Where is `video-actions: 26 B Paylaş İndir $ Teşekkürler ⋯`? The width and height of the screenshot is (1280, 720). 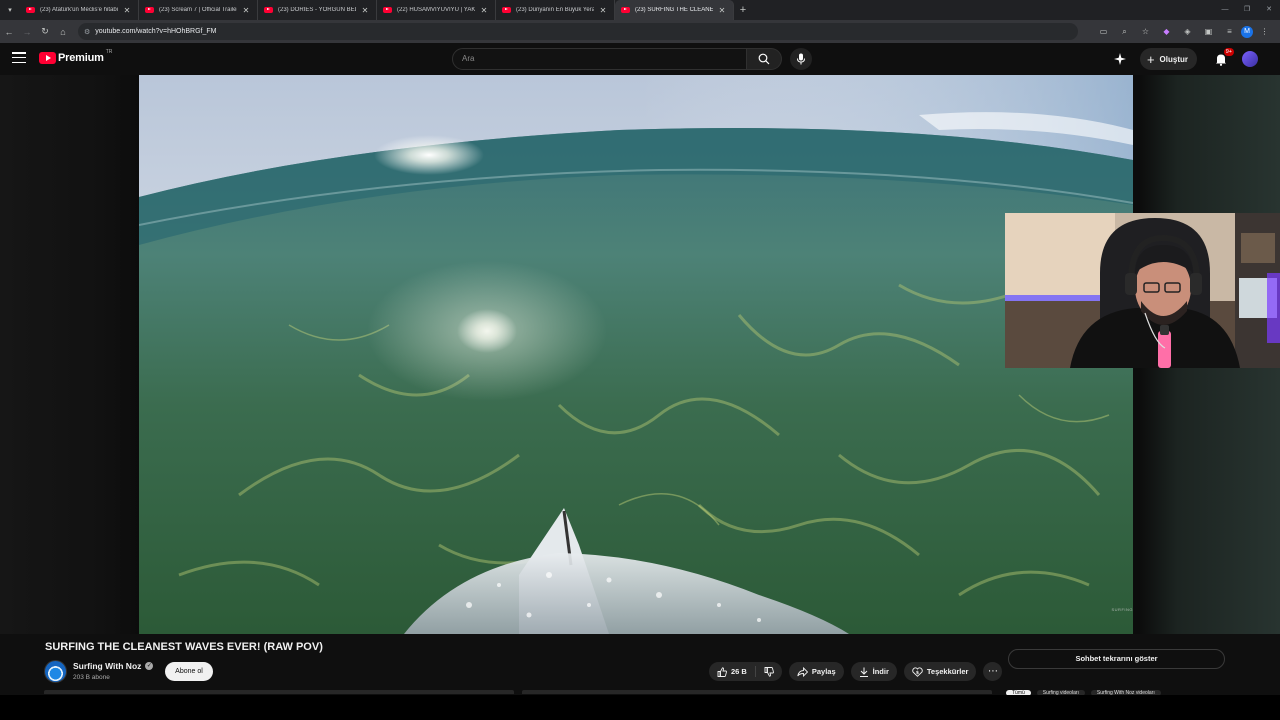 video-actions: 26 B Paylaş İndir $ Teşekkürler ⋯ is located at coordinates (856, 671).